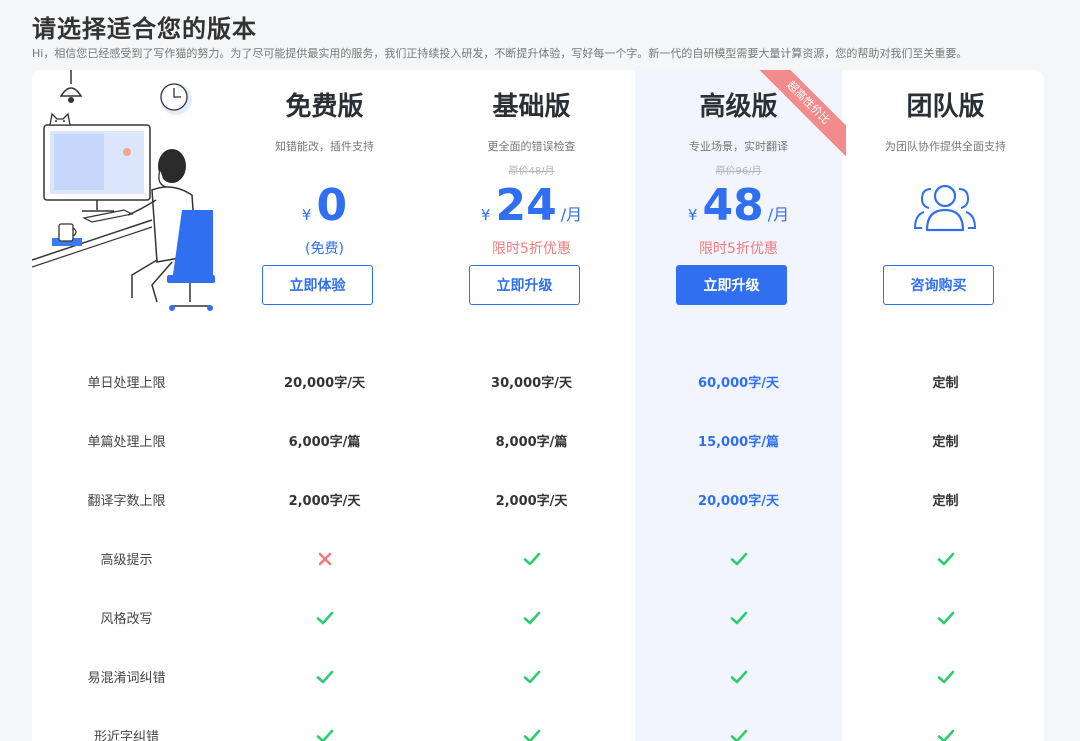 Image resolution: width=1080 pixels, height=741 pixels. What do you see at coordinates (123, 190) in the screenshot?
I see `office-illustration-icon` at bounding box center [123, 190].